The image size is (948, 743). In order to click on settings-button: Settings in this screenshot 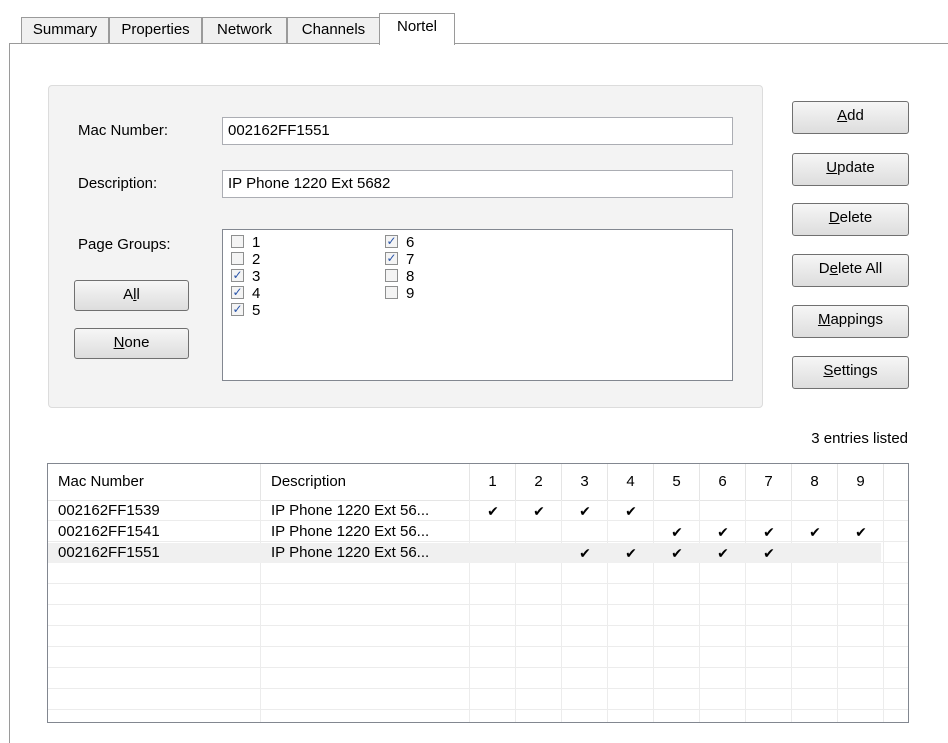, I will do `click(850, 372)`.